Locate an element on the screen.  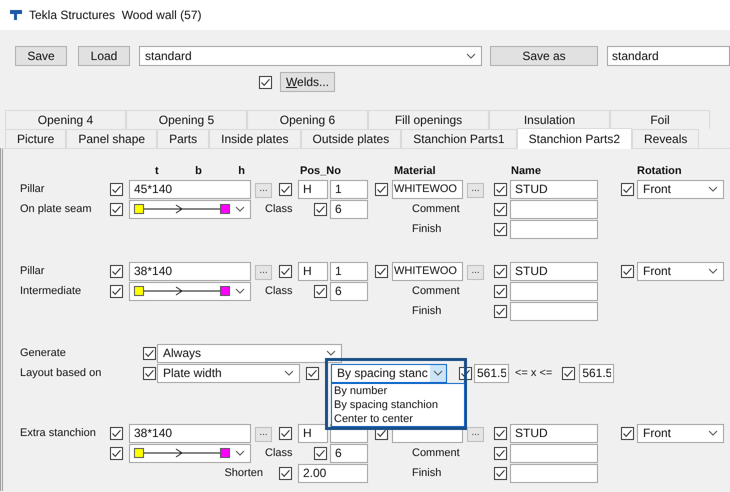
column-header: Name is located at coordinates (526, 171).